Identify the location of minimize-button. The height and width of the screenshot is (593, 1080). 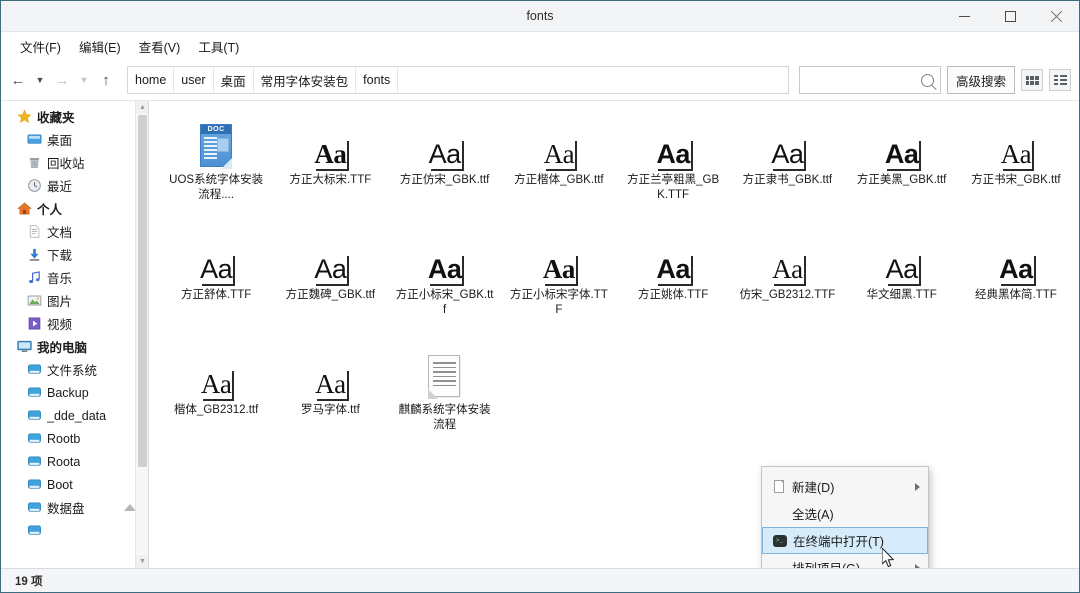
(964, 16).